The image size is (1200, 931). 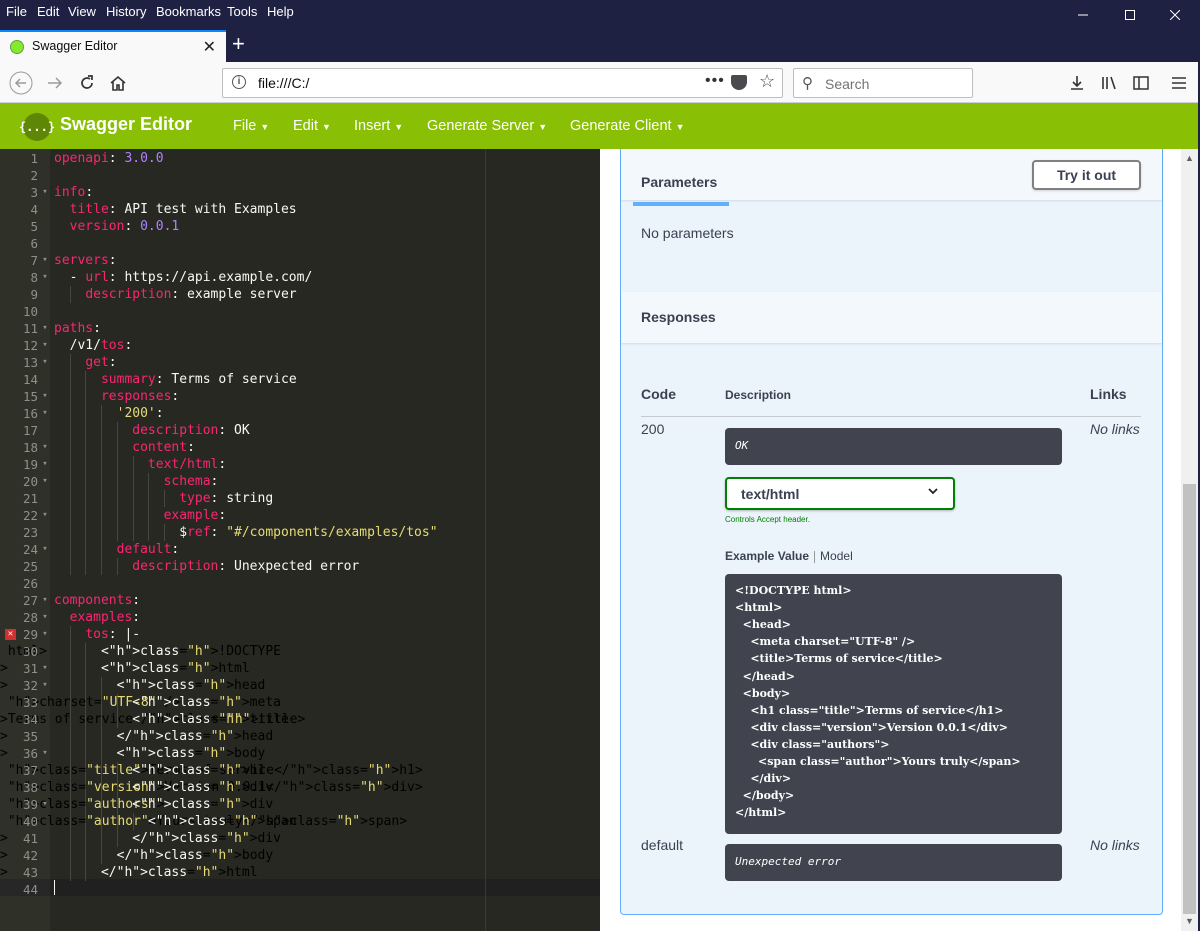 I want to click on code-line: 2, so click(x=300, y=175).